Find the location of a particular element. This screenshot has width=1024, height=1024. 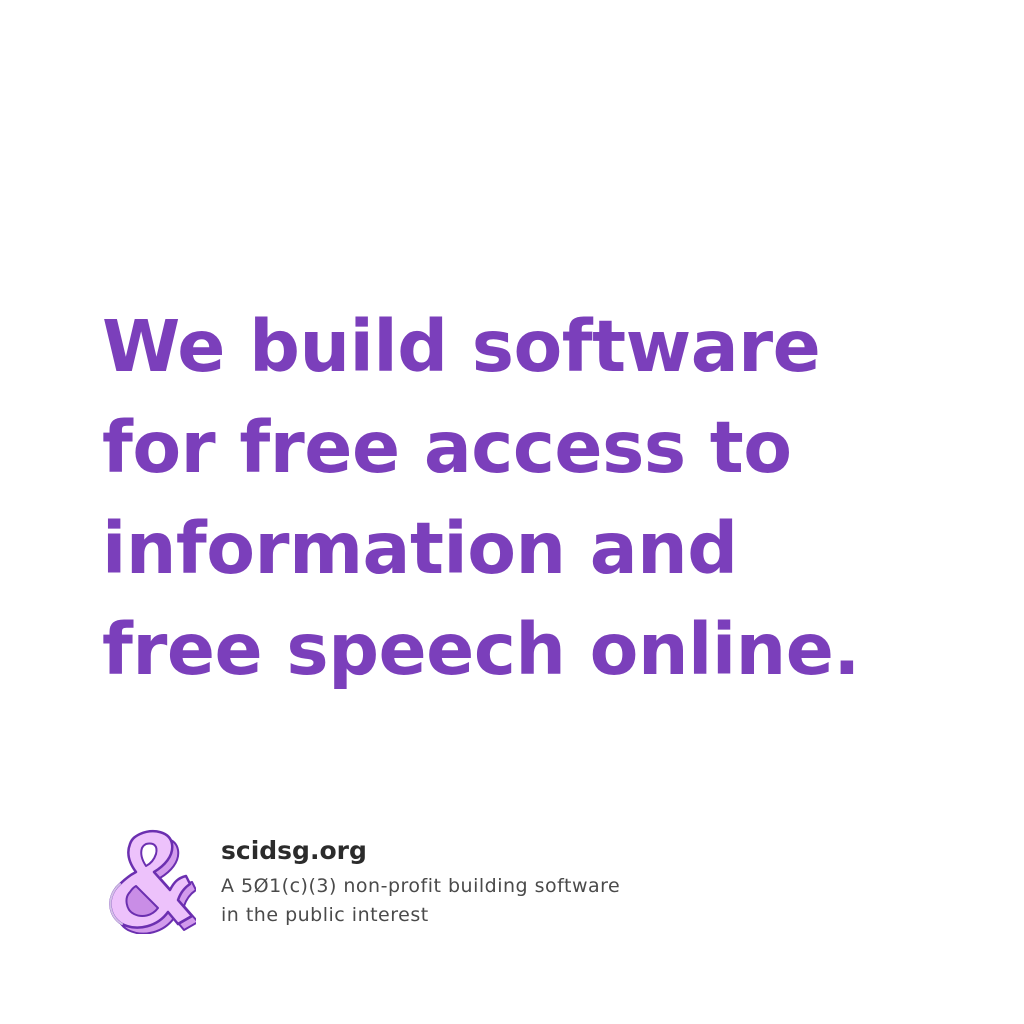

headline-line-2: for free access to is located at coordinates (447, 447).